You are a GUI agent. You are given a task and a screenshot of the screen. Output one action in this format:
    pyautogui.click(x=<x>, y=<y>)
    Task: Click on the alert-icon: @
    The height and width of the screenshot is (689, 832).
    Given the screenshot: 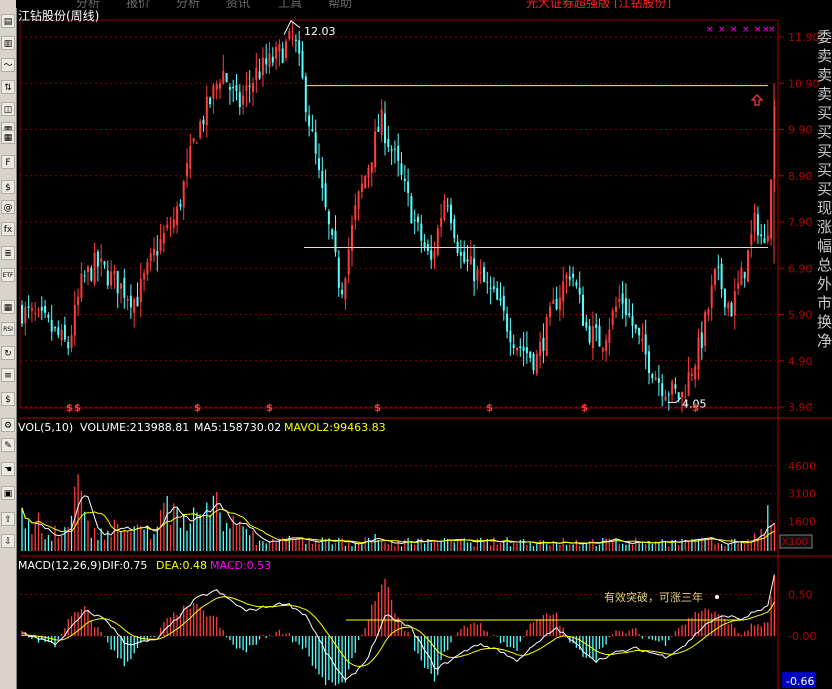 What is the action you would take?
    pyautogui.click(x=8, y=207)
    